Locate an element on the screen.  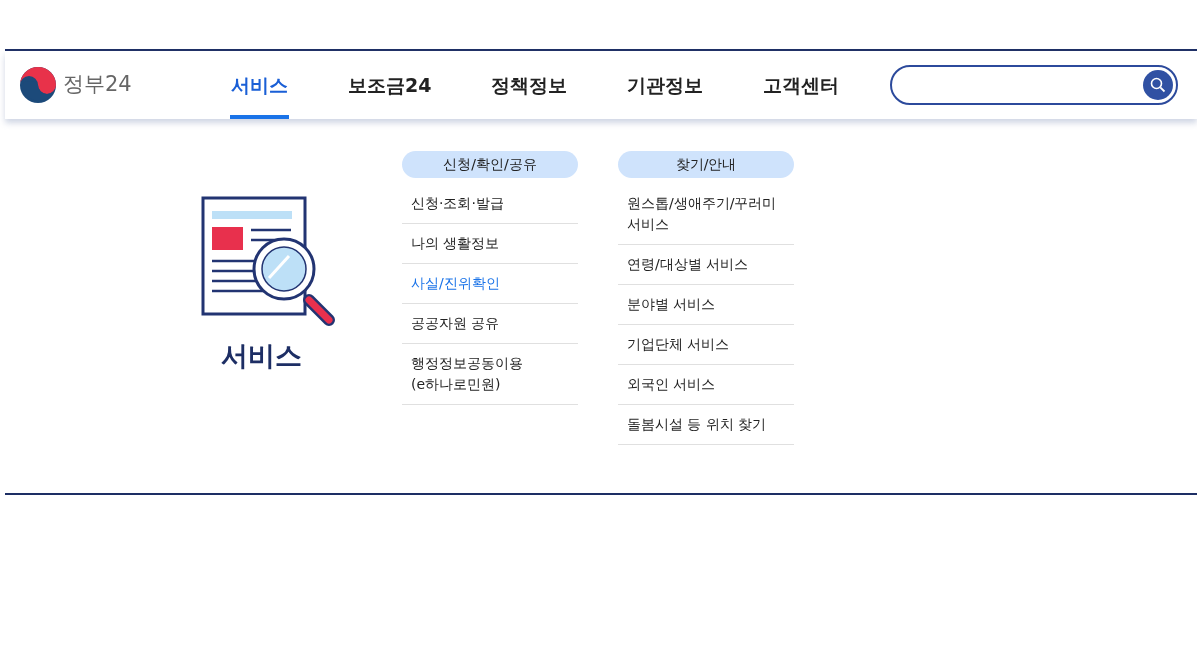
menu-link: 돌봄시설 등 위치 찾기 is located at coordinates (706, 424).